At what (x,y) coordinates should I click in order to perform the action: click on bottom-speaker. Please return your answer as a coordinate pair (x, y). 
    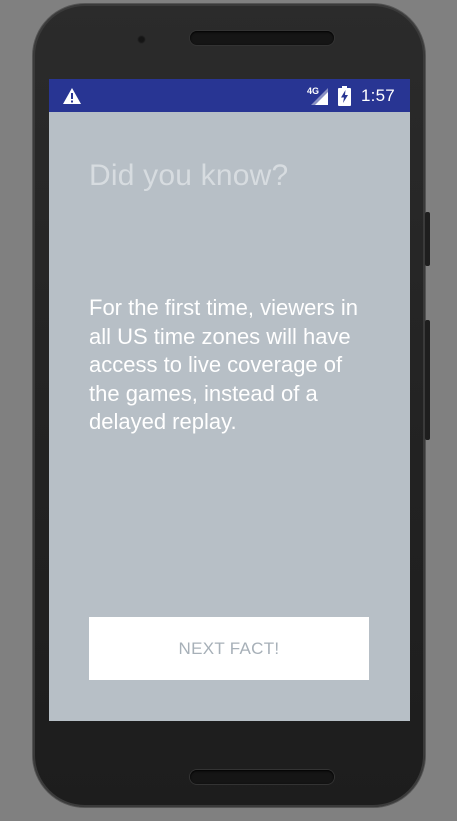
    Looking at the image, I should click on (262, 777).